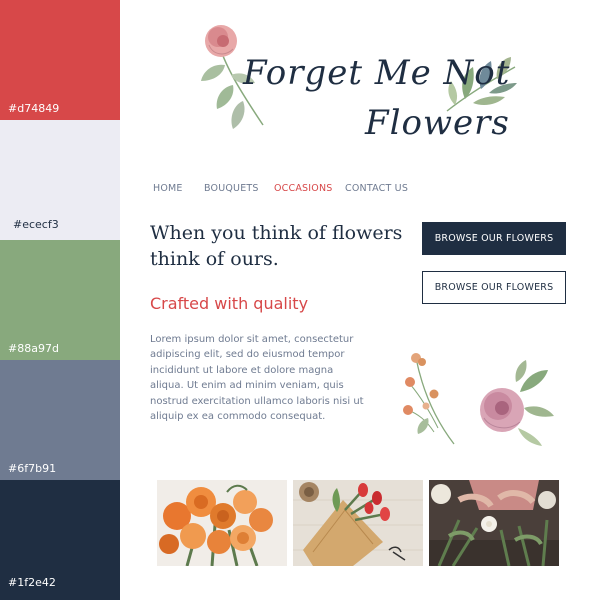  What do you see at coordinates (494, 523) in the screenshot?
I see `florist-arranging-photo` at bounding box center [494, 523].